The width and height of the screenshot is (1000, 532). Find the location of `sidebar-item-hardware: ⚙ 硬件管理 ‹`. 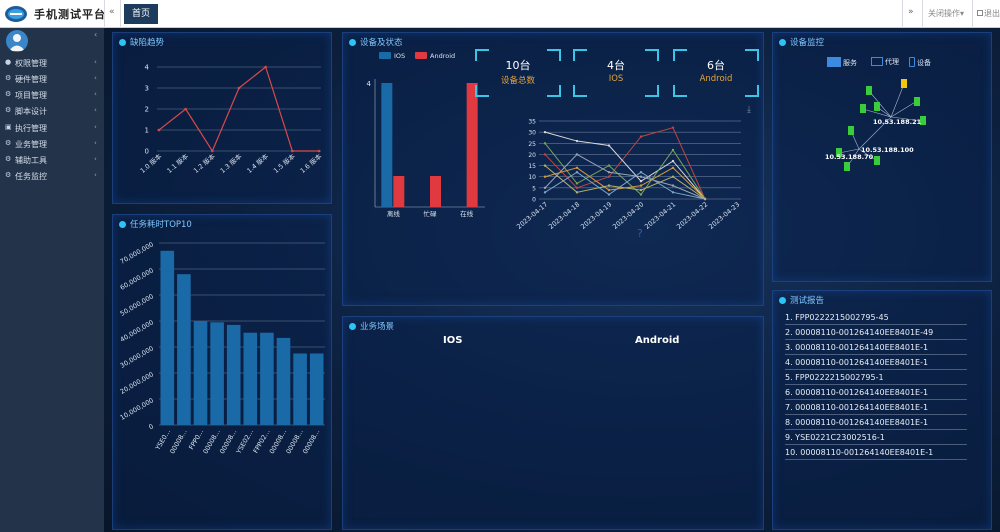

sidebar-item-hardware: ⚙ 硬件管理 ‹ is located at coordinates (52, 79).